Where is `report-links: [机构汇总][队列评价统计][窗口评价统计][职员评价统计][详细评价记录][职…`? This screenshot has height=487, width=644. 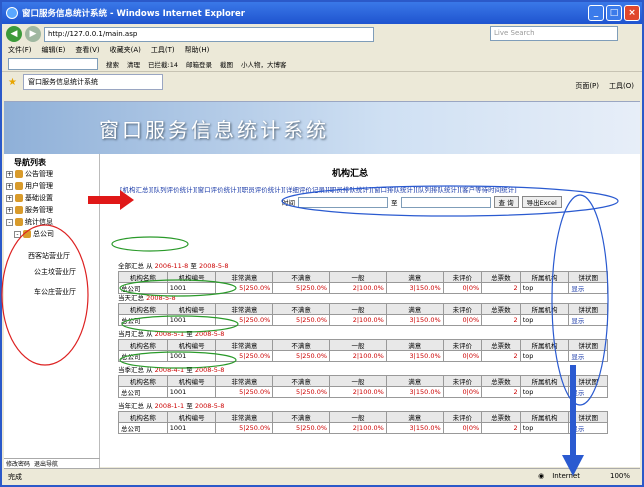
report-links: [机构汇总][队列评价统计][窗口评价统计][职员评价统计][详细评价记录][职… is located at coordinates (318, 189).